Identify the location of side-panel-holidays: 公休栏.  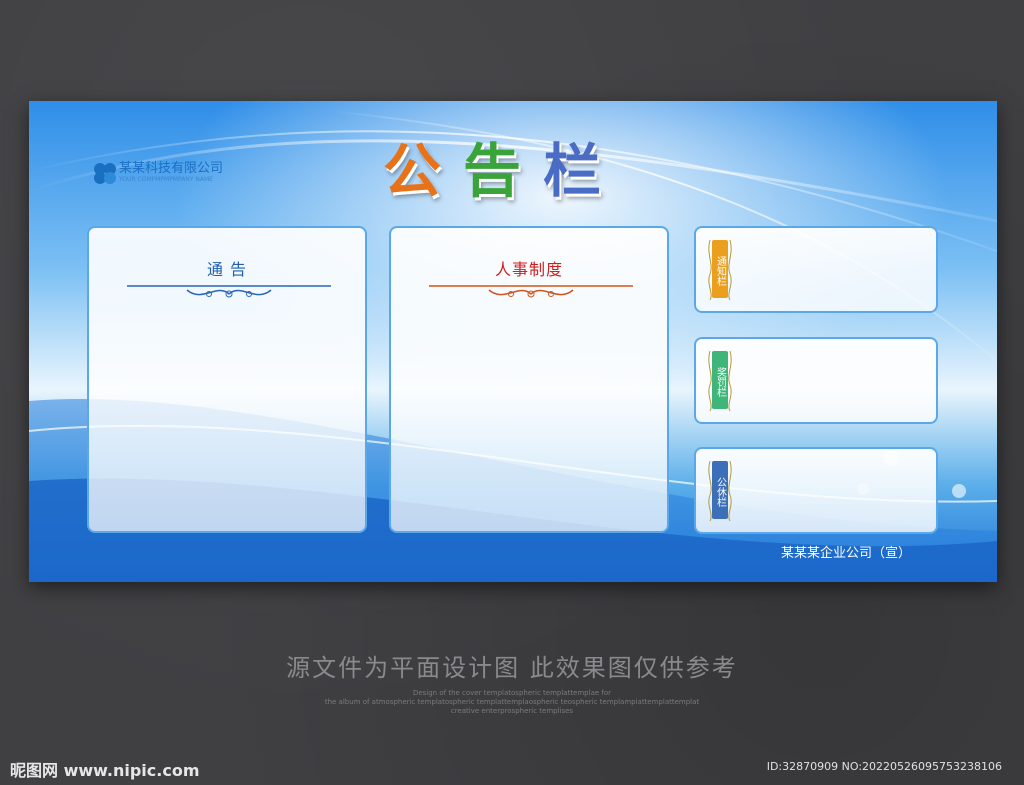
(816, 490).